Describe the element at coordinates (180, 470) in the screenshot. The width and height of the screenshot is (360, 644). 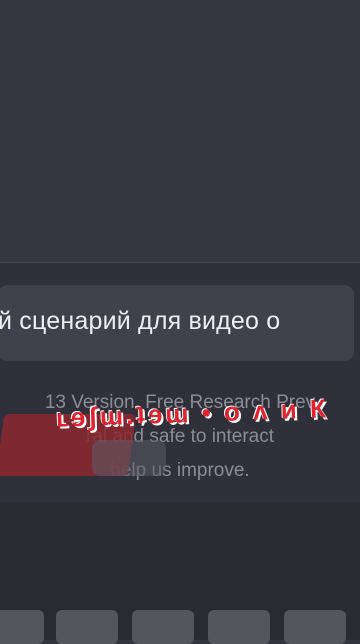
I see `disclaimer-line-3: help us improve.` at that location.